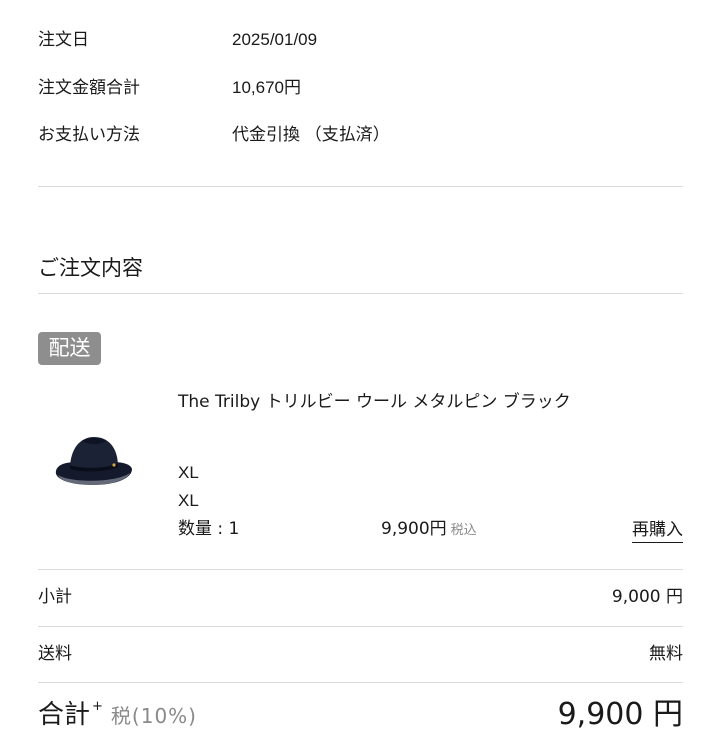 This screenshot has width=720, height=747. Describe the element at coordinates (266, 87) in the screenshot. I see `order-total-value: 10,670円` at that location.